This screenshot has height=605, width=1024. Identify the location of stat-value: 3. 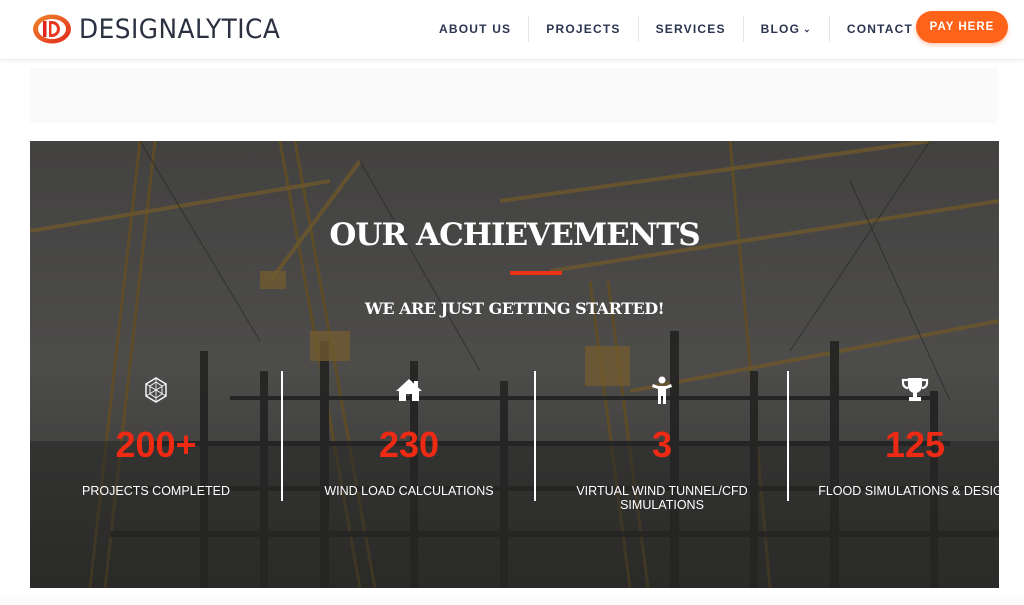
(662, 444).